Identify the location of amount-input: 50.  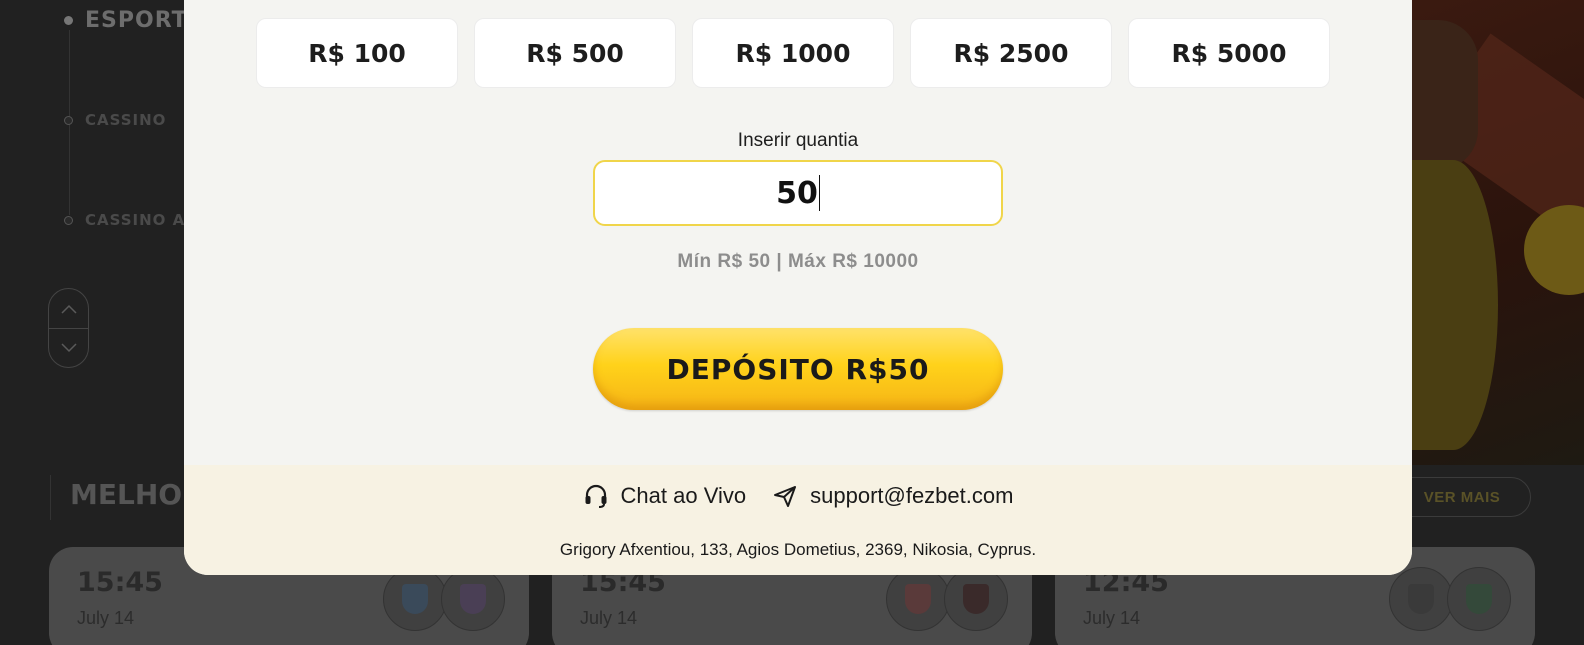
(798, 193).